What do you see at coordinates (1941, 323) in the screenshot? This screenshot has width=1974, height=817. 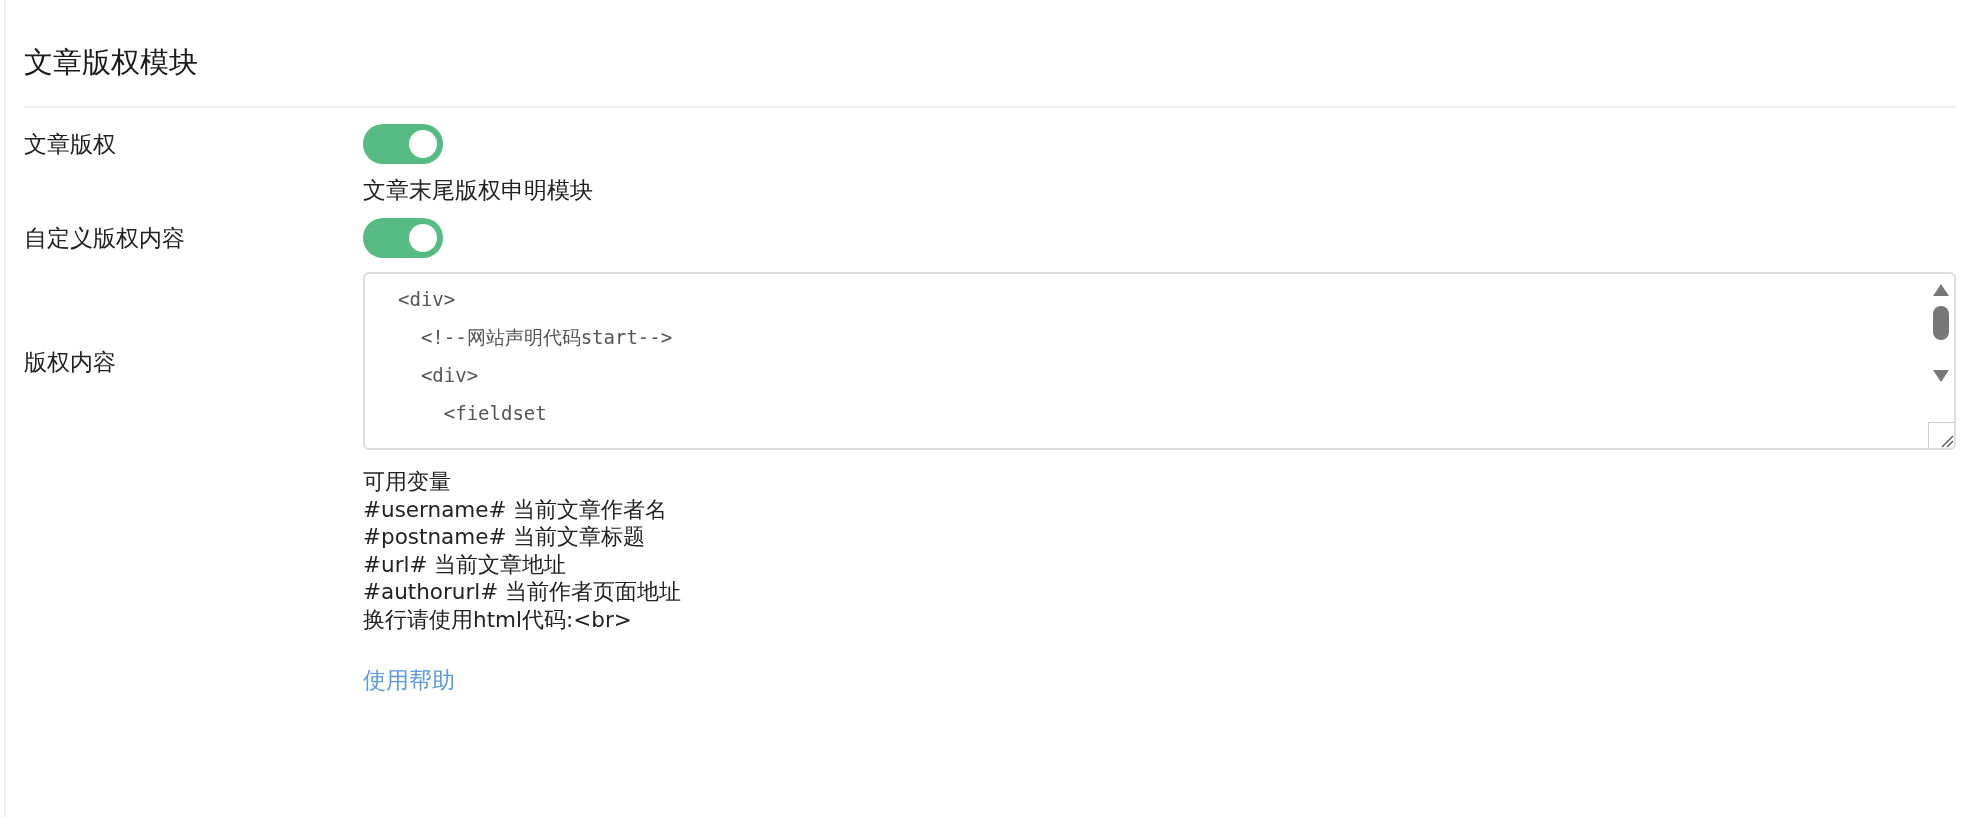 I see `scrollbar-thumb-icon` at bounding box center [1941, 323].